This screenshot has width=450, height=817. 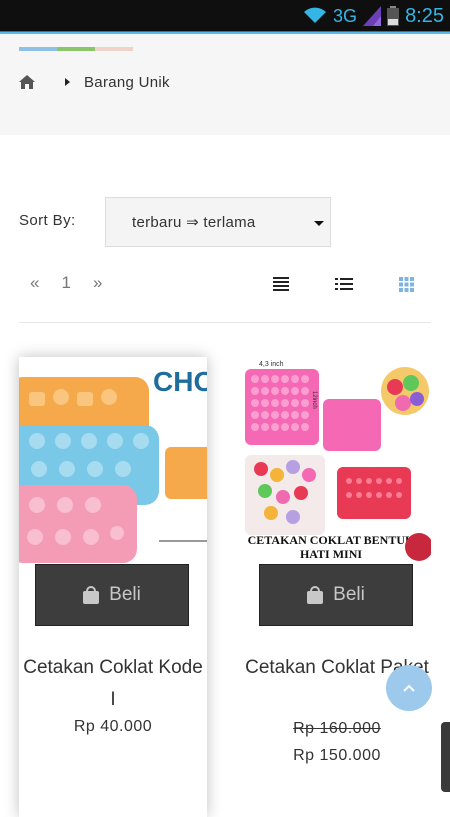 I want to click on network-label: 3G, so click(x=345, y=15).